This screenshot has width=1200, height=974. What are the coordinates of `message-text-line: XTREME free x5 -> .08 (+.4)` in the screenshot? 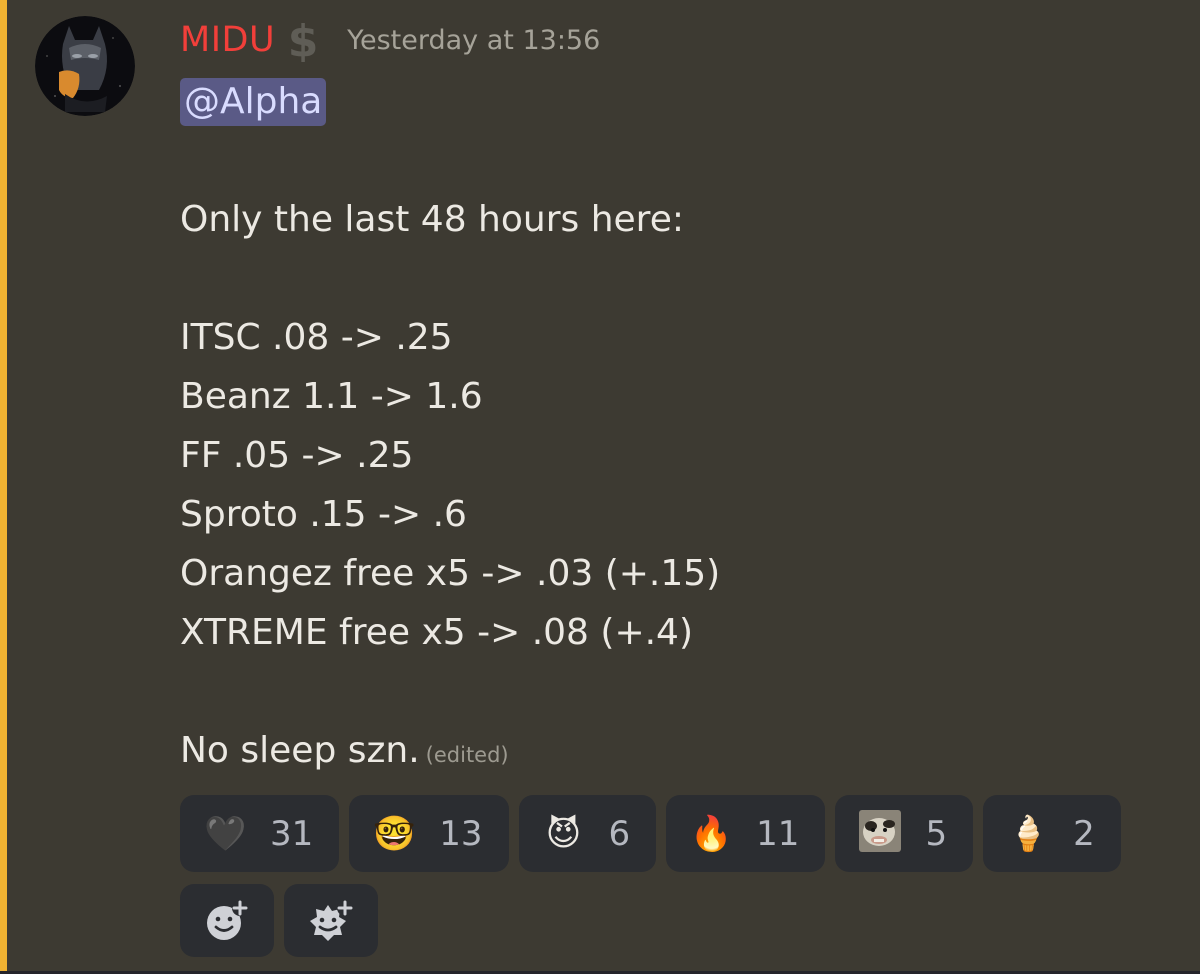 It's located at (436, 632).